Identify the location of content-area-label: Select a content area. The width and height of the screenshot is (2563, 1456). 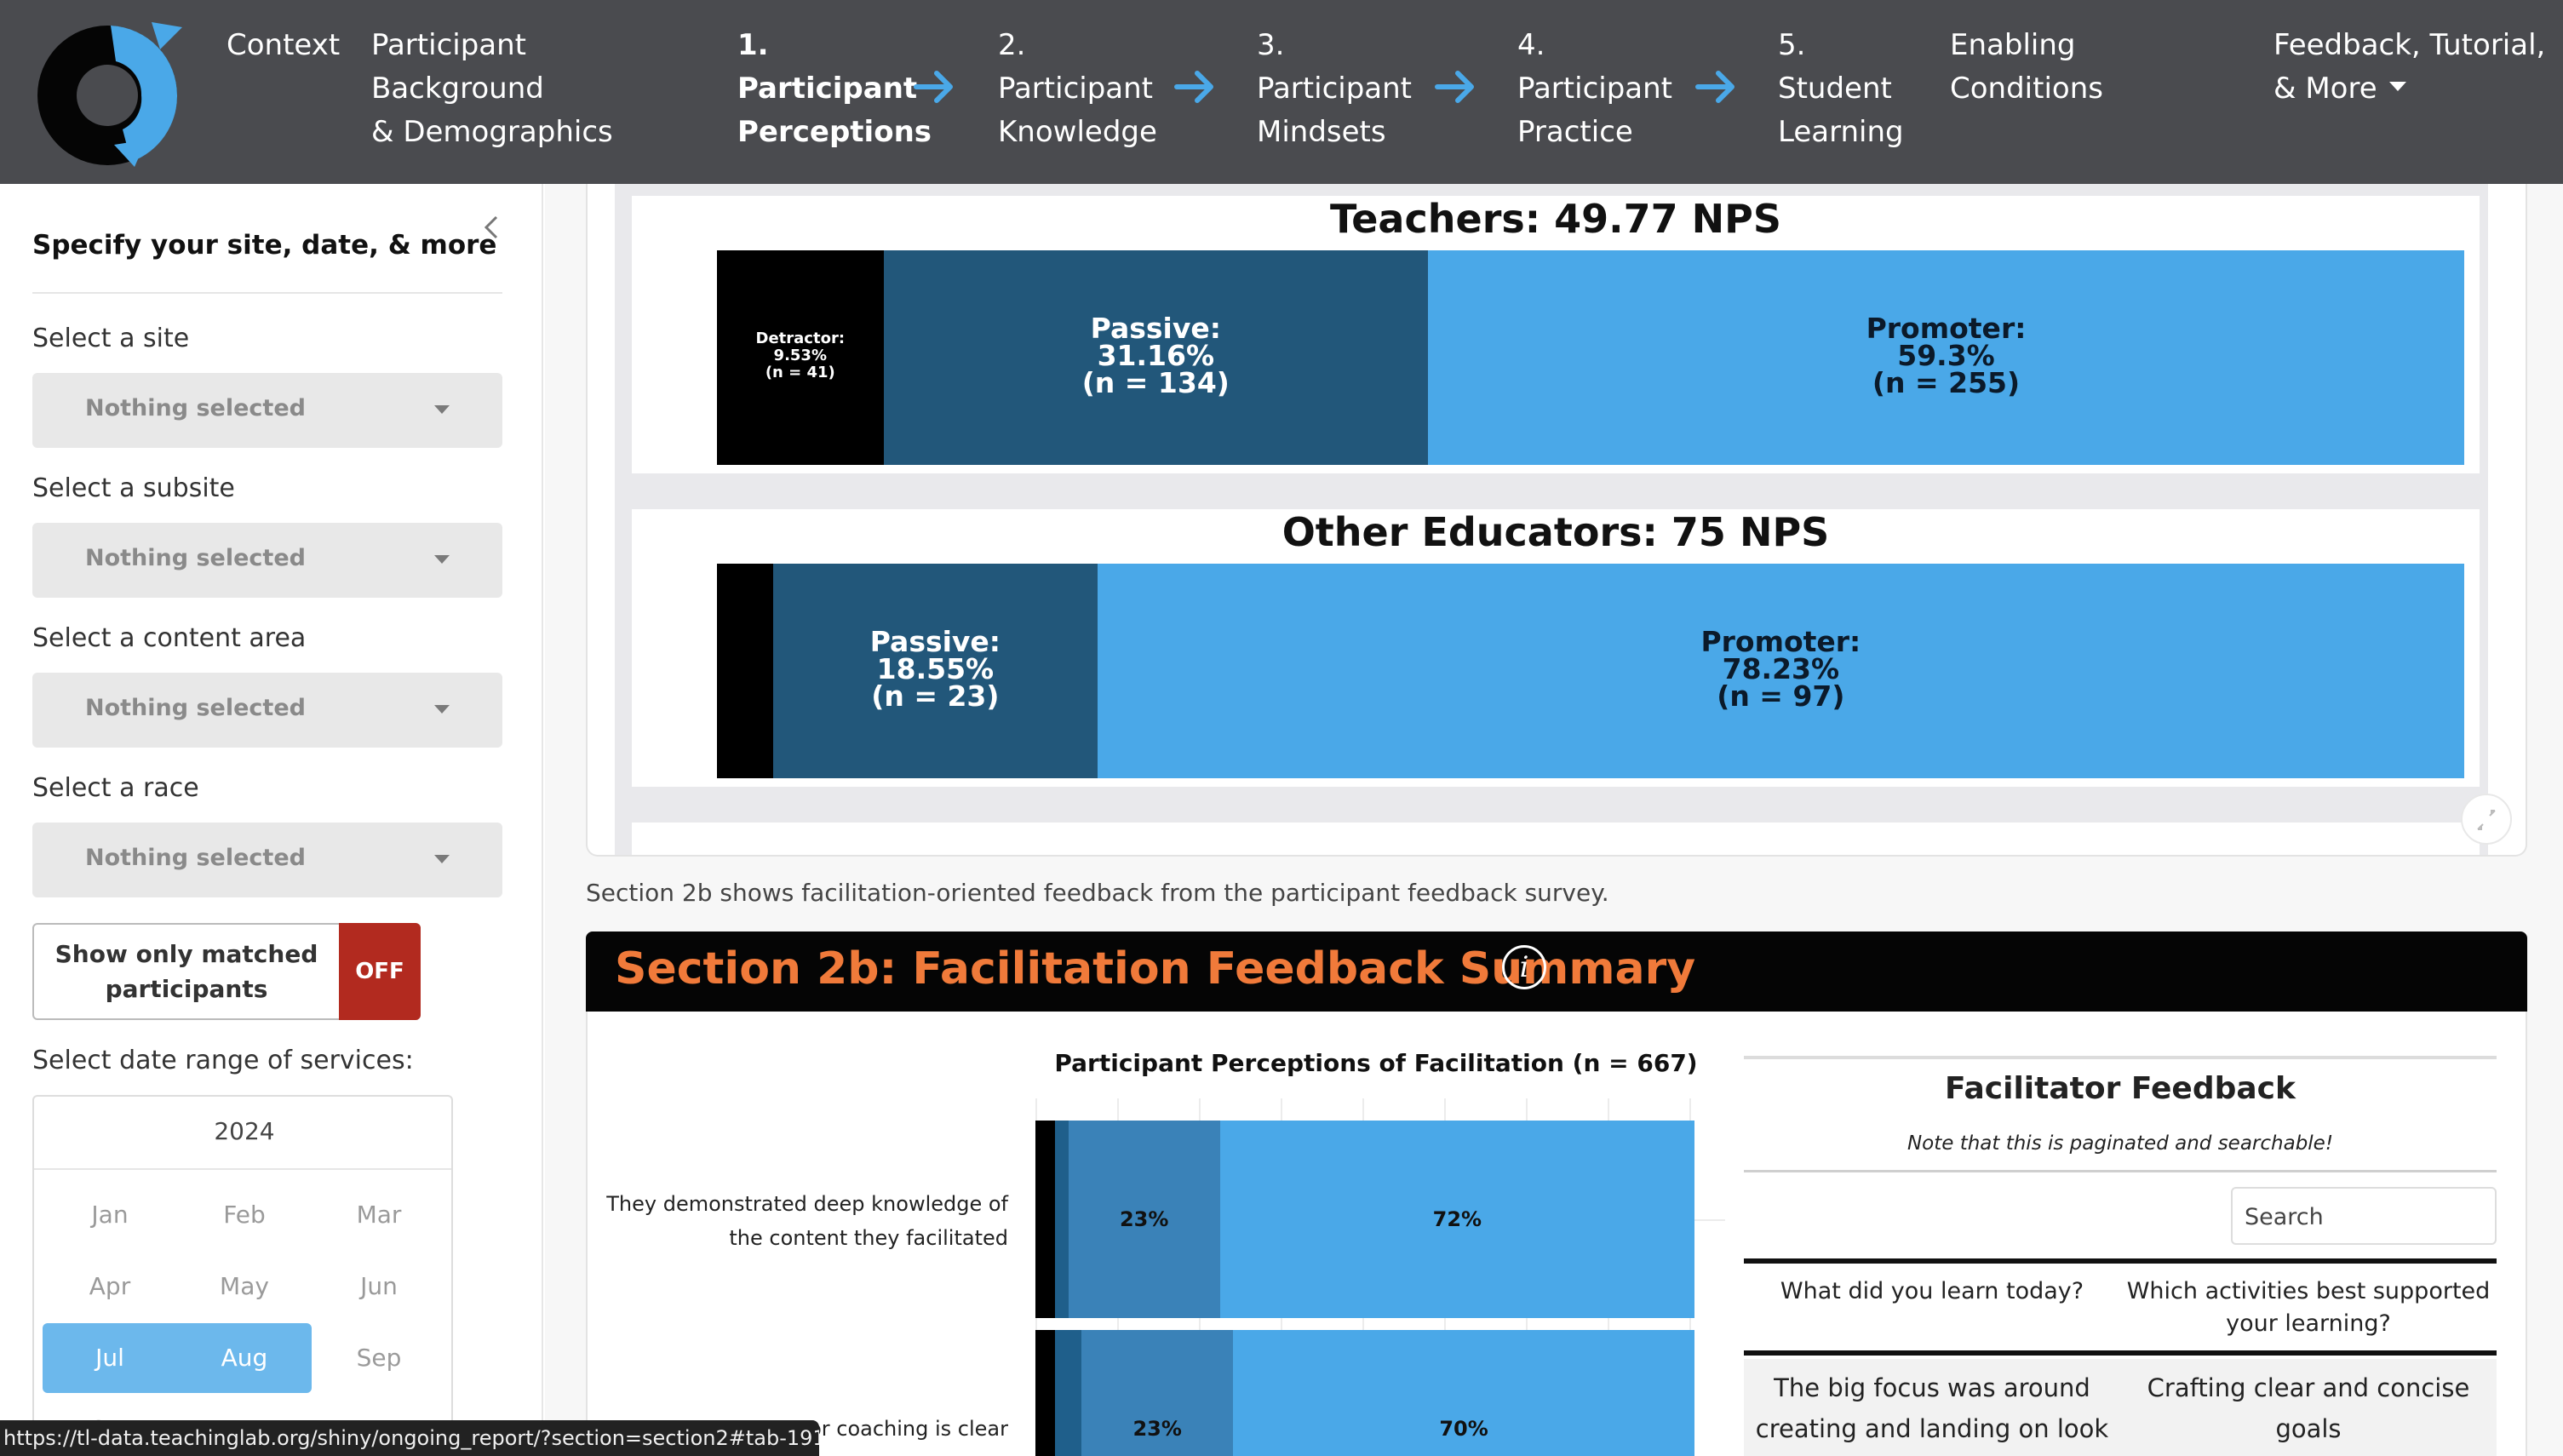
(169, 638).